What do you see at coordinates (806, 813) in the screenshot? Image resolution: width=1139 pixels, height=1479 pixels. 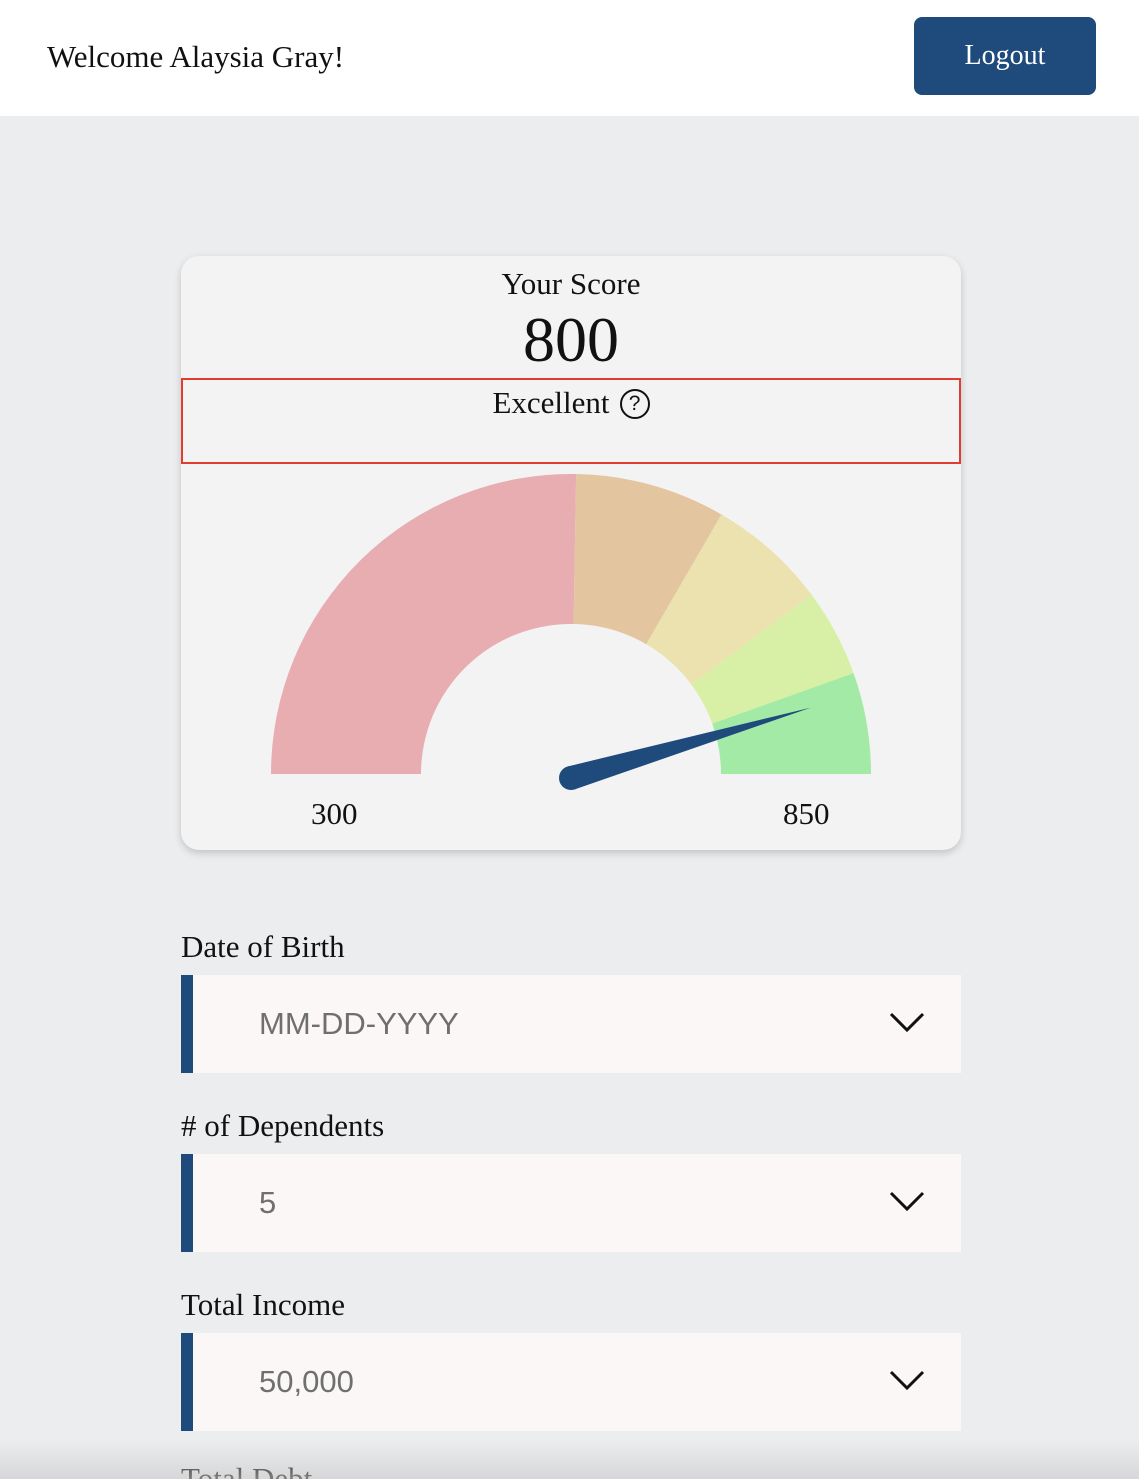 I see `gauge-max-label: 850` at bounding box center [806, 813].